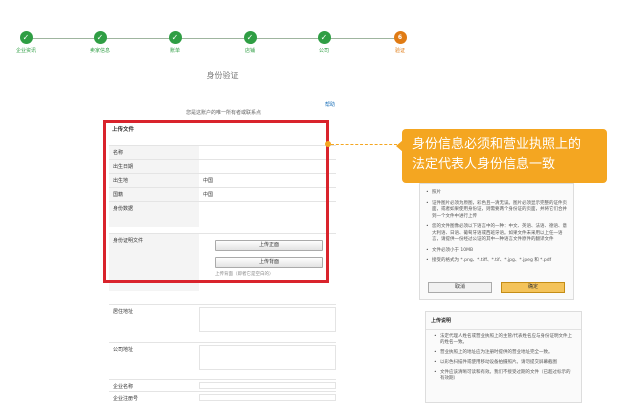  I want to click on field-label: 企业注册号, so click(126, 399).